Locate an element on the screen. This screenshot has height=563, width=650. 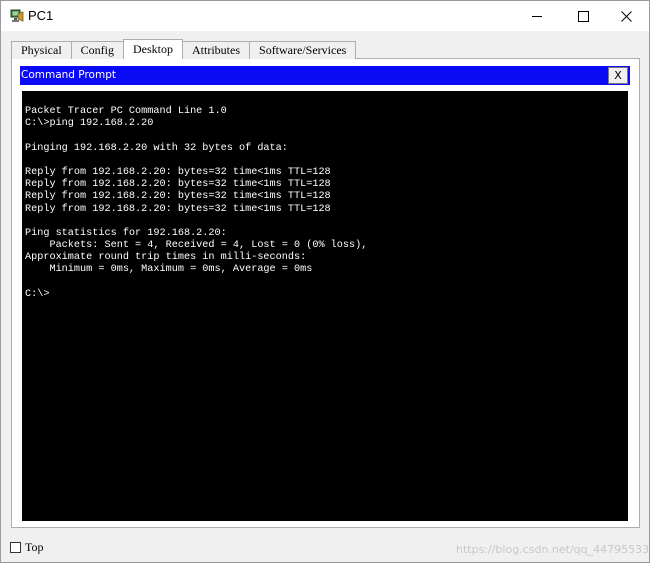
command-prompt-close-button: X is located at coordinates (618, 75).